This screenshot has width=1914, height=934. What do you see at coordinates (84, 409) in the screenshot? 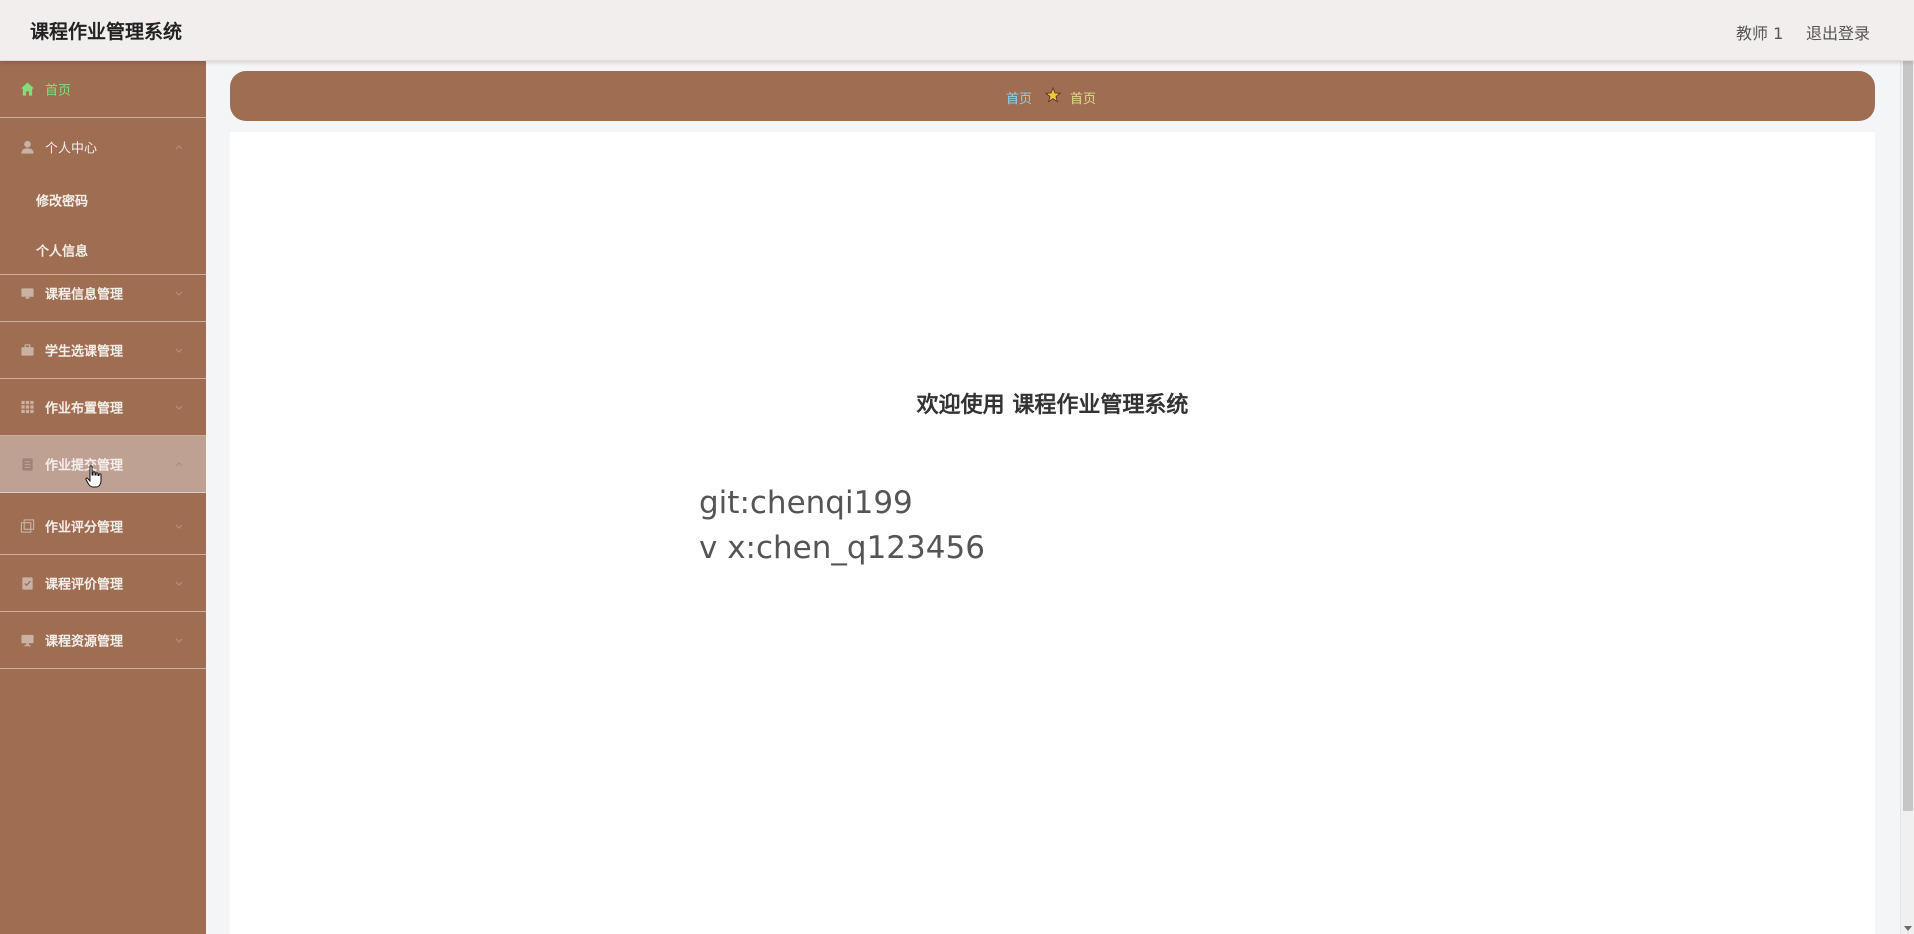
I see `sidebar-item-assignment-publish-label: 作业布置管理` at bounding box center [84, 409].